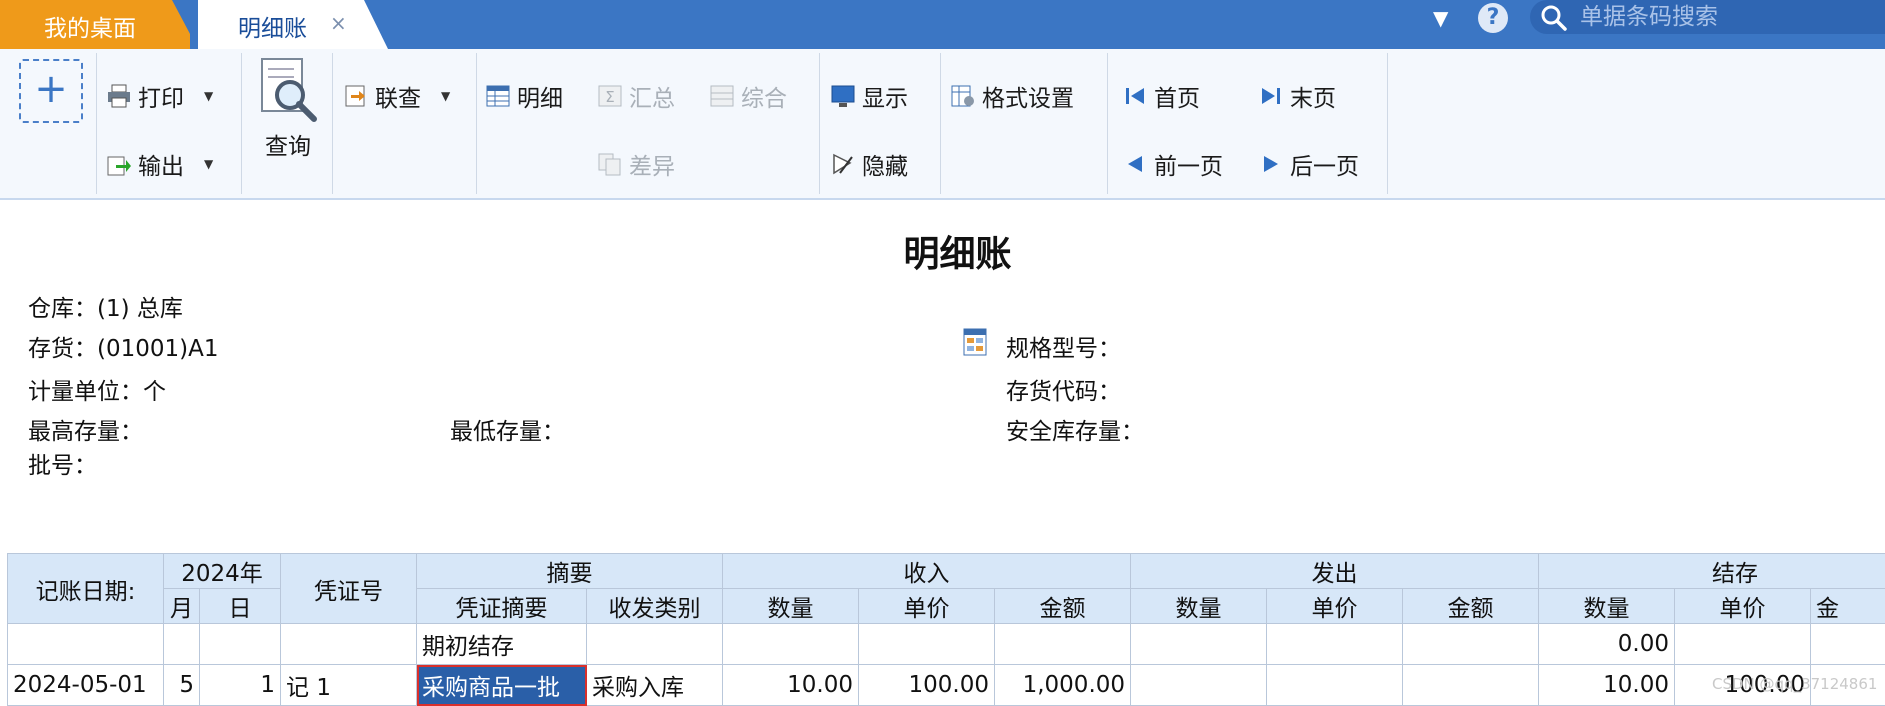 Image resolution: width=1885 pixels, height=706 pixels. What do you see at coordinates (1471, 606) in the screenshot?
I see `out-amount-header: 金额` at bounding box center [1471, 606].